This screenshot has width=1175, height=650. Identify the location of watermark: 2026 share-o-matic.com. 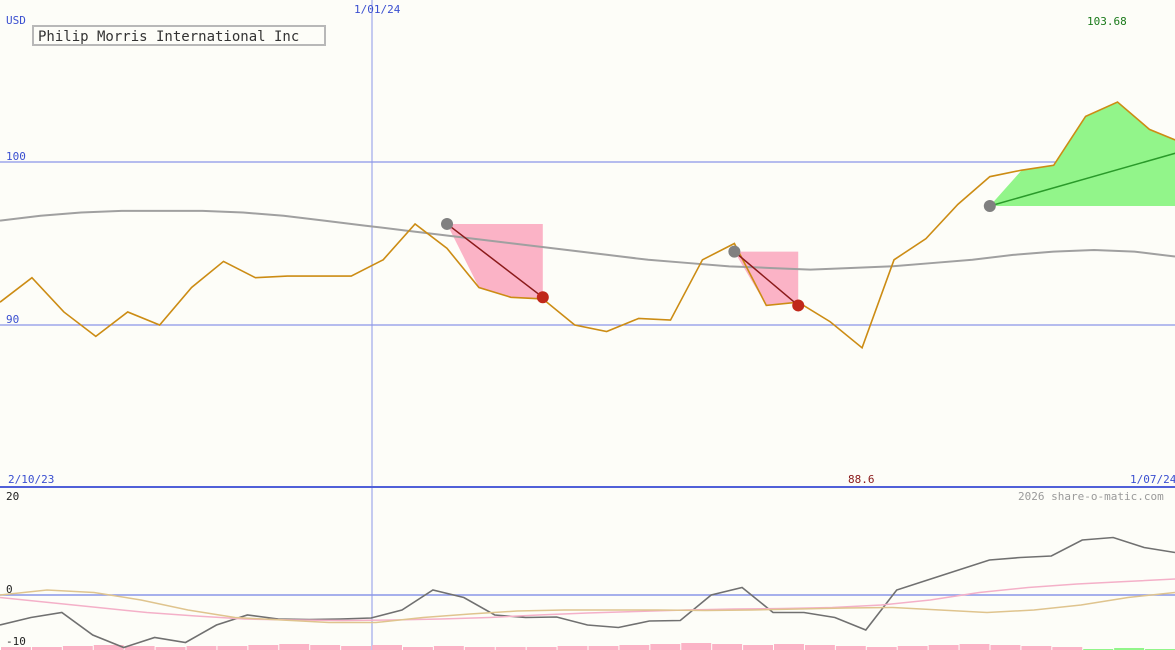
(1091, 496).